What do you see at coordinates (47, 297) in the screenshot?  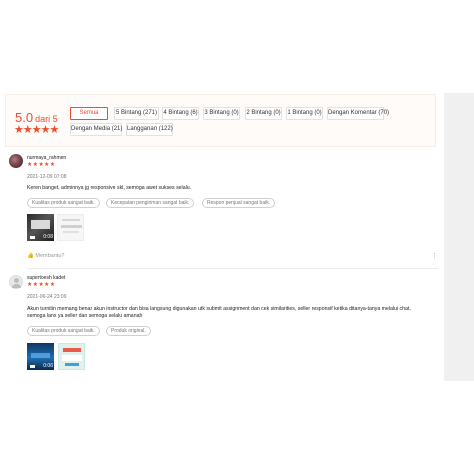 I see `review-date: 2021-06-24 23:09` at bounding box center [47, 297].